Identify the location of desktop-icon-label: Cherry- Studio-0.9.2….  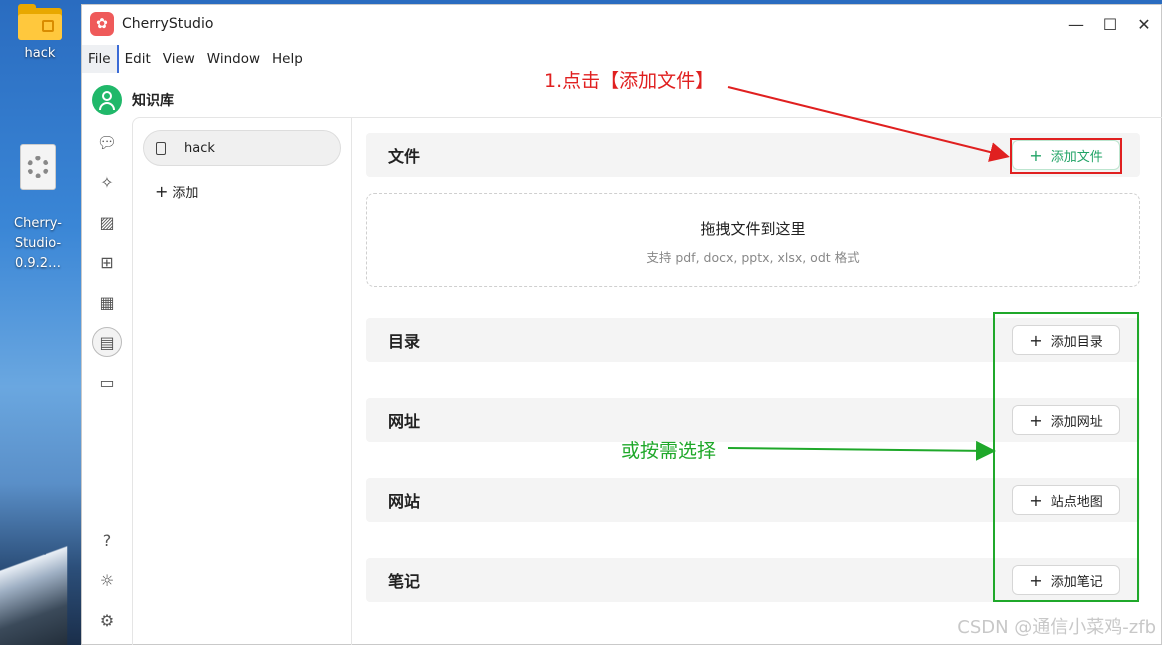
(38, 243).